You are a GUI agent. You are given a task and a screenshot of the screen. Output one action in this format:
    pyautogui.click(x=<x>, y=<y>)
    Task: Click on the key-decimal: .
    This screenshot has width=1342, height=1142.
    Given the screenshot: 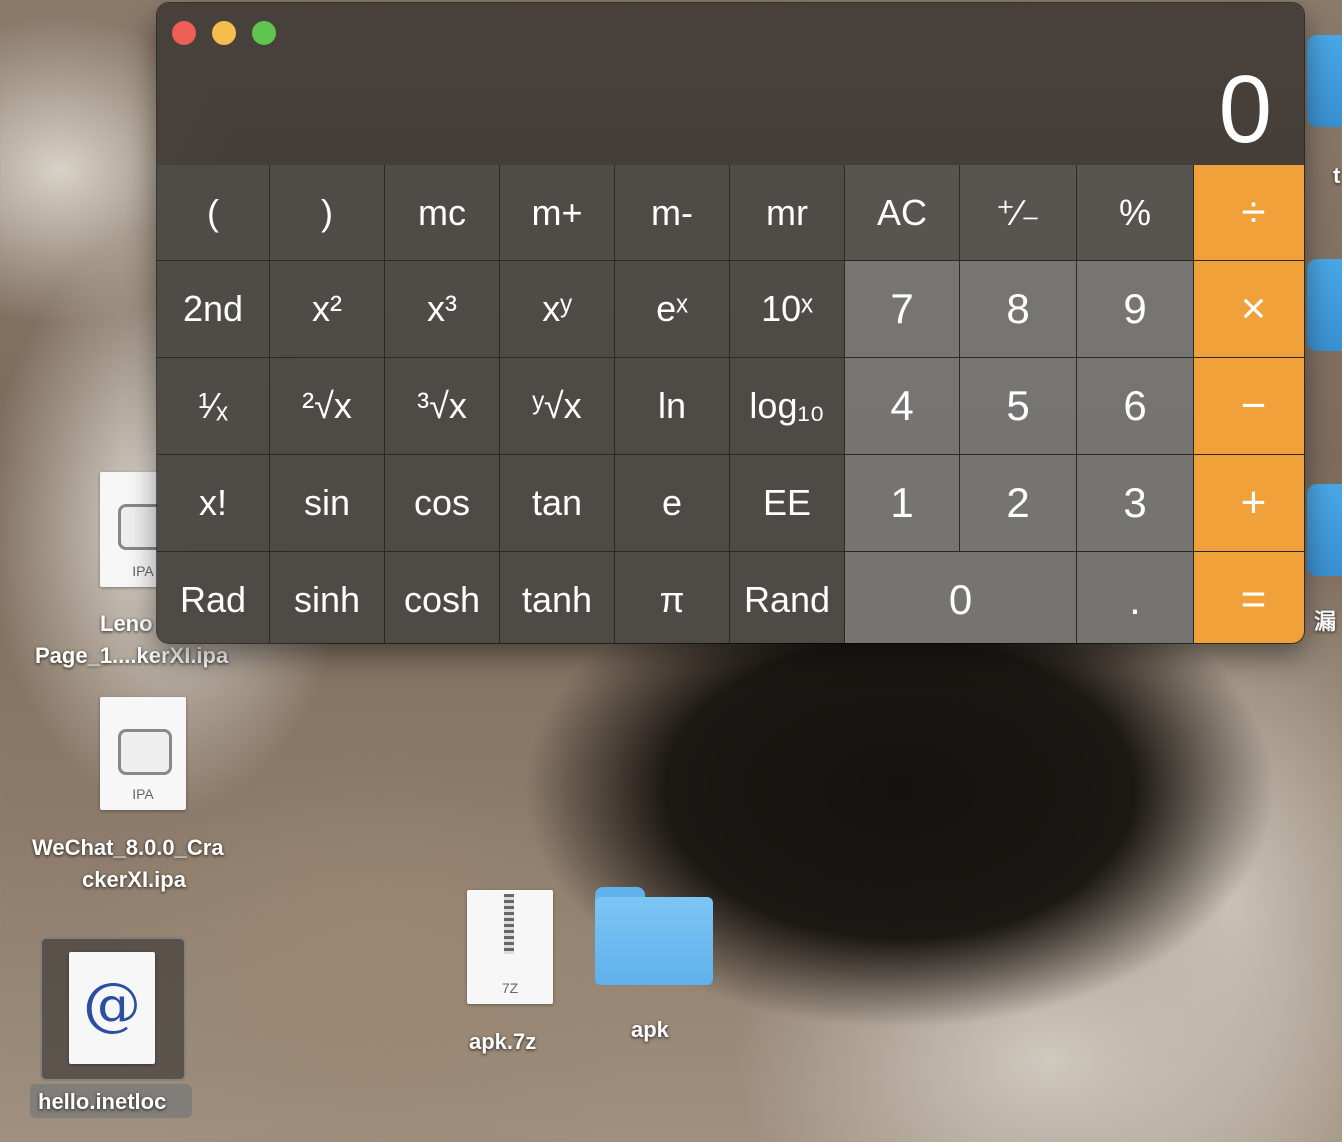 What is the action you would take?
    pyautogui.click(x=1135, y=597)
    